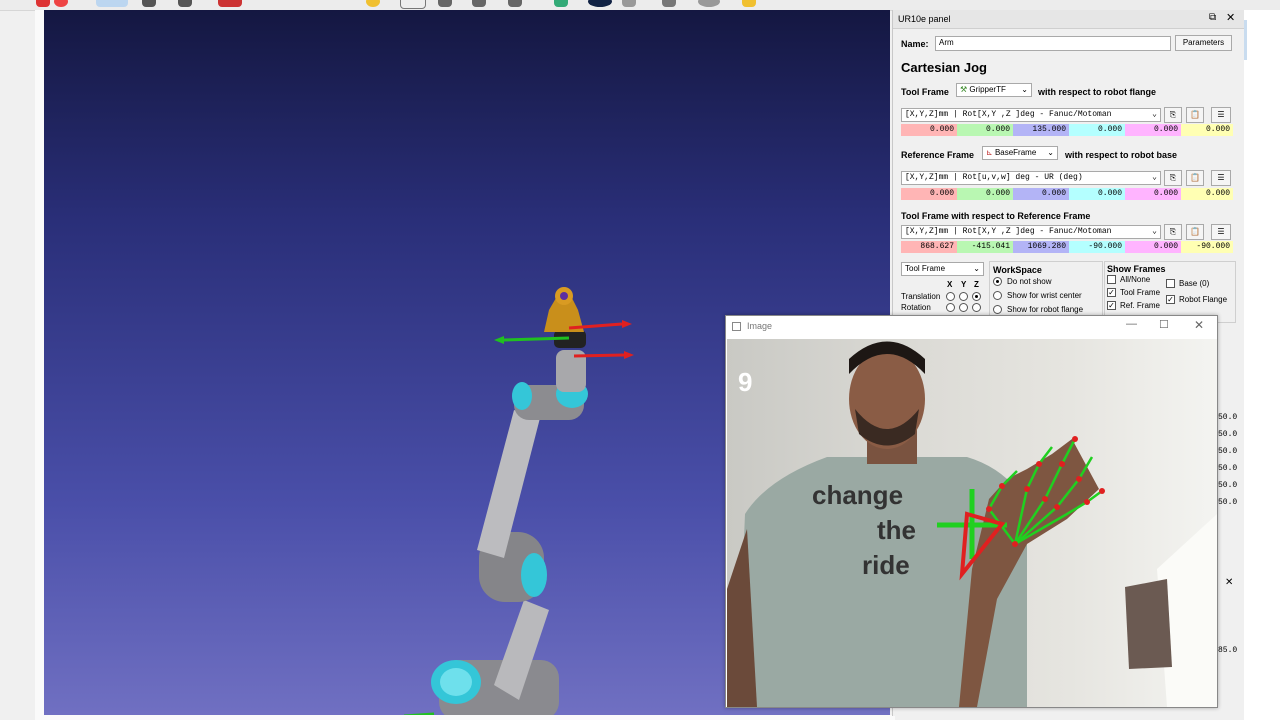  What do you see at coordinates (1111, 305) in the screenshot?
I see `ref-frame-checkbox: ✓` at bounding box center [1111, 305].